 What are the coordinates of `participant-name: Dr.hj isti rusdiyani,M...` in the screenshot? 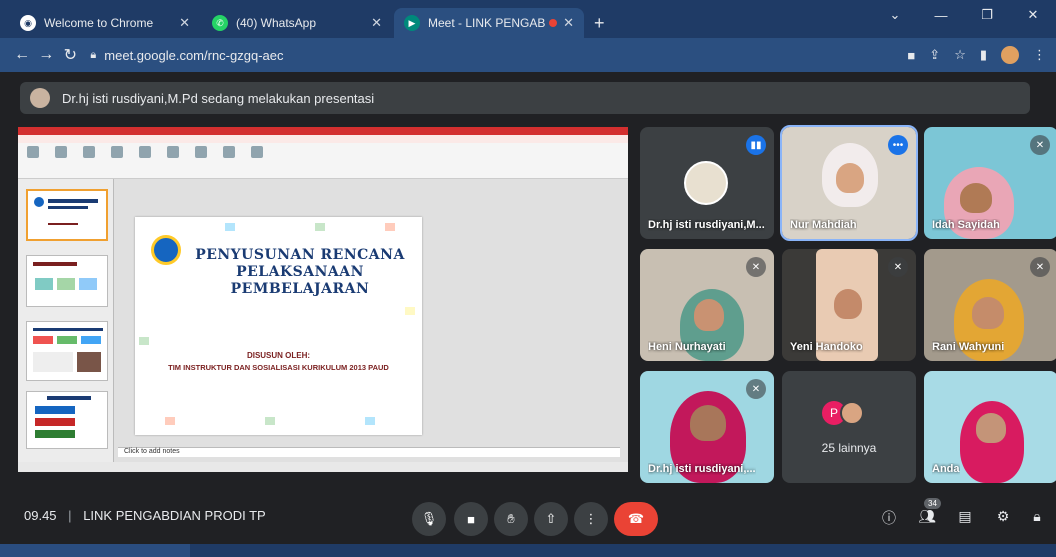 It's located at (706, 225).